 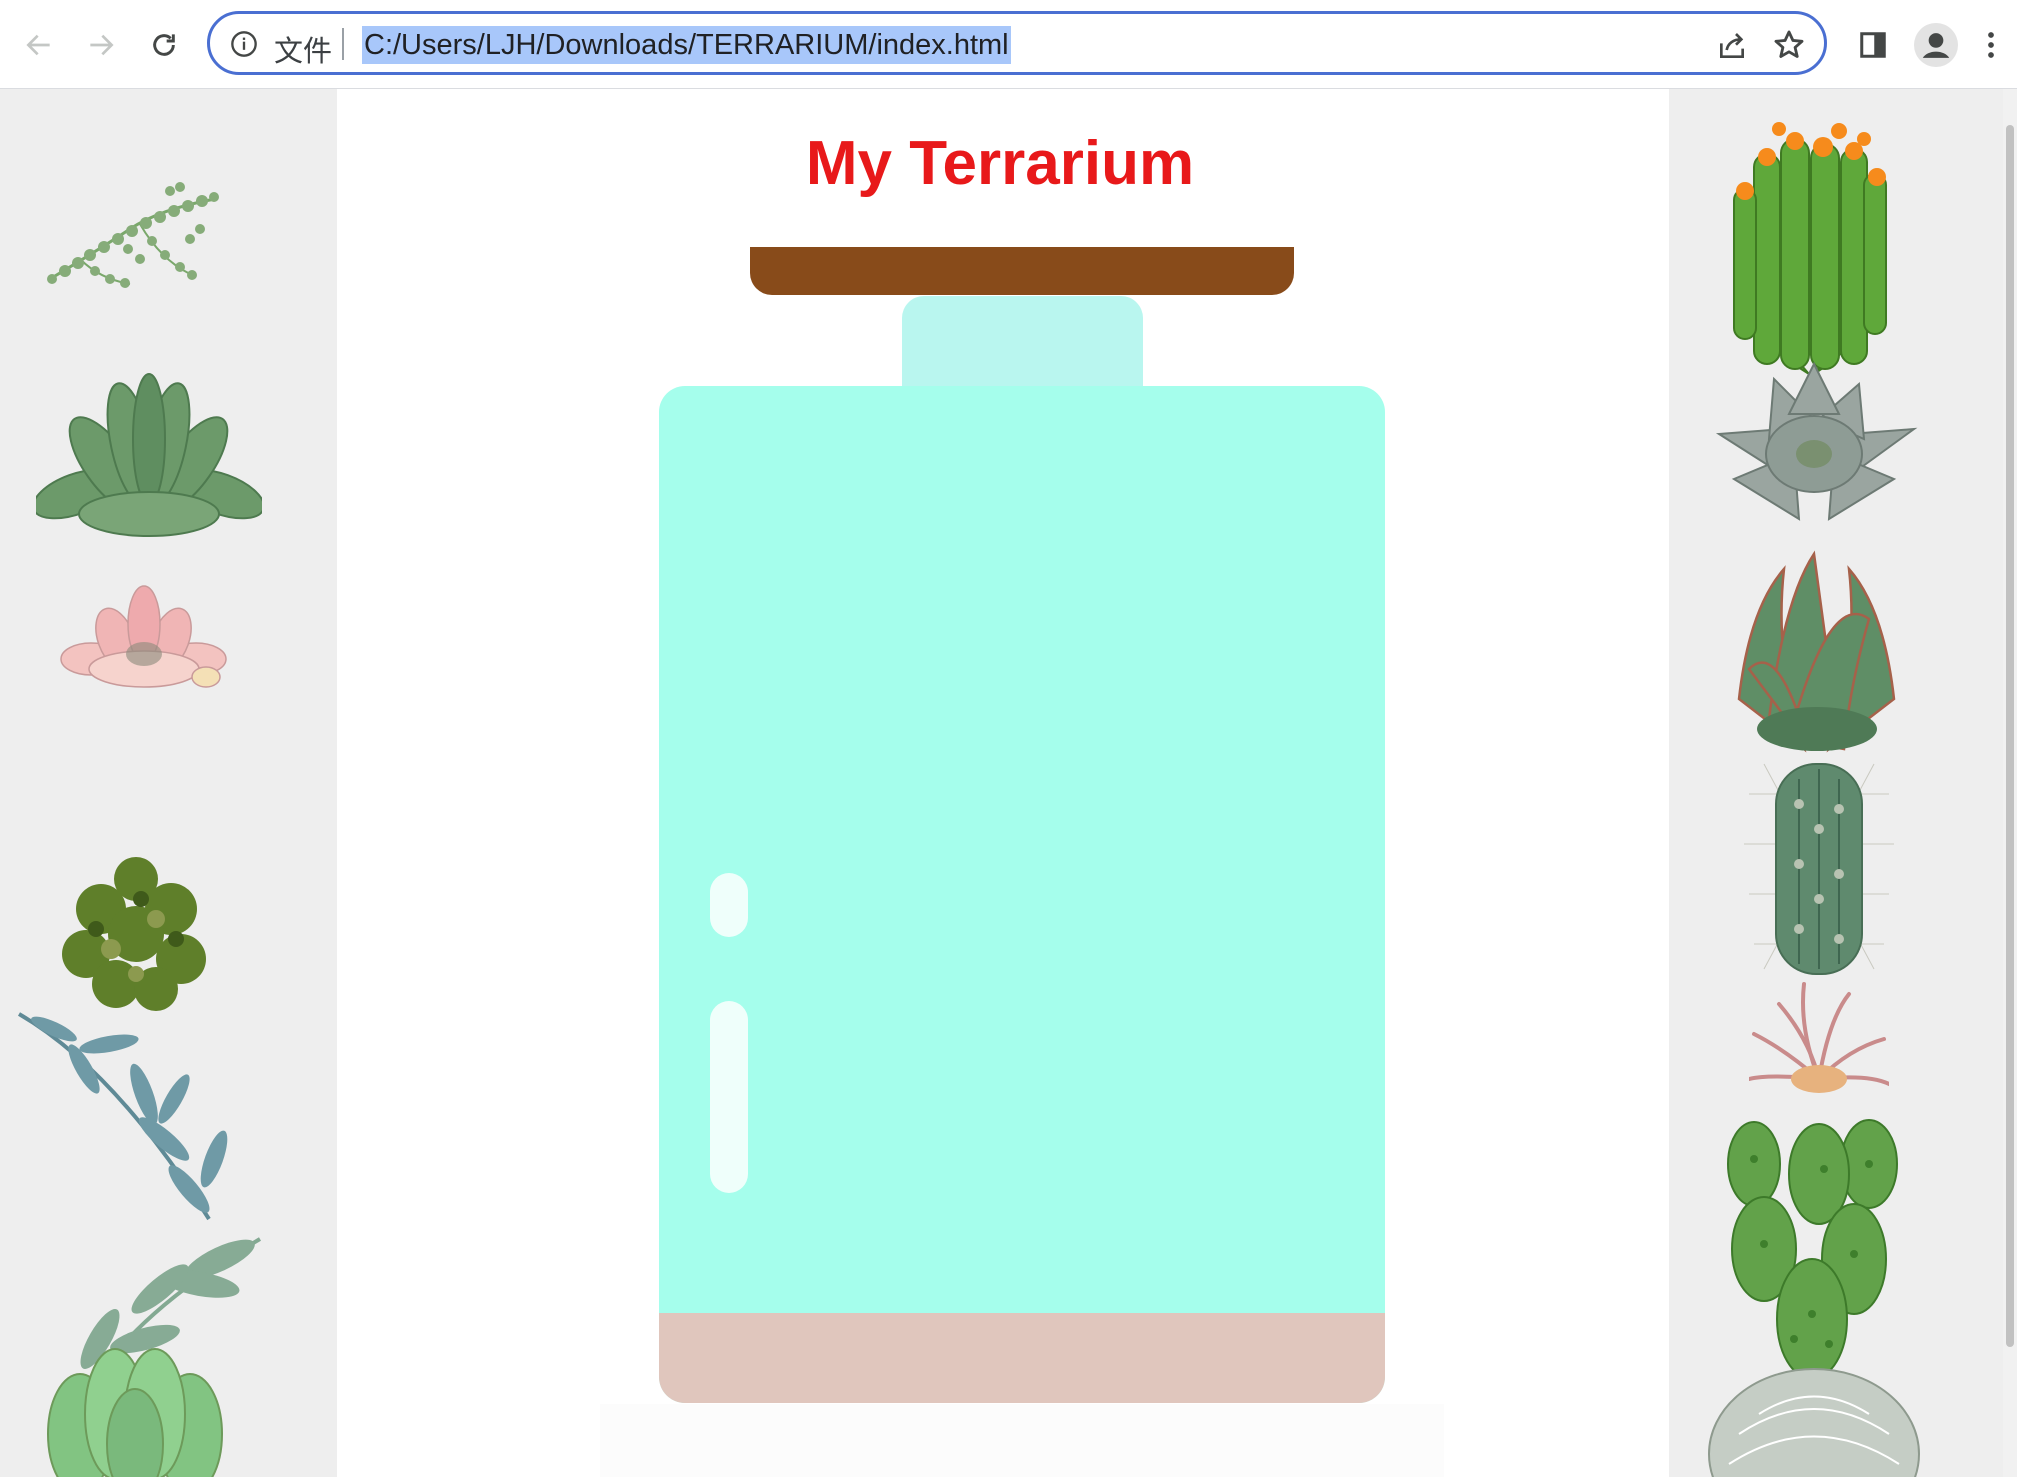 I want to click on jar-bottom, so click(x=1022, y=1440).